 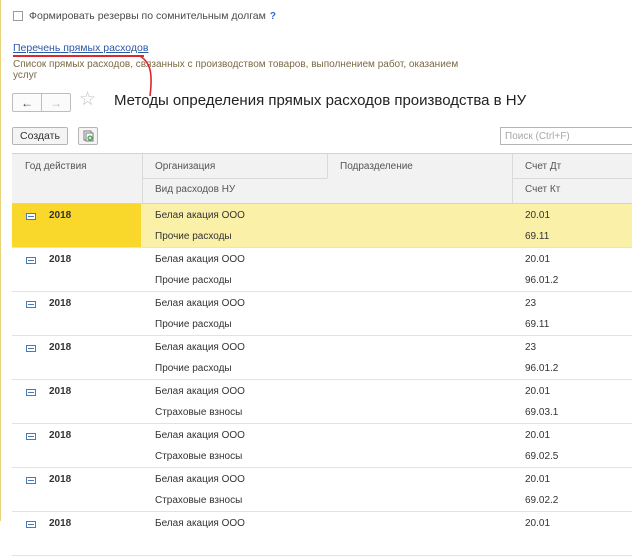 What do you see at coordinates (27, 102) in the screenshot?
I see `back-arrow-icon: ←` at bounding box center [27, 102].